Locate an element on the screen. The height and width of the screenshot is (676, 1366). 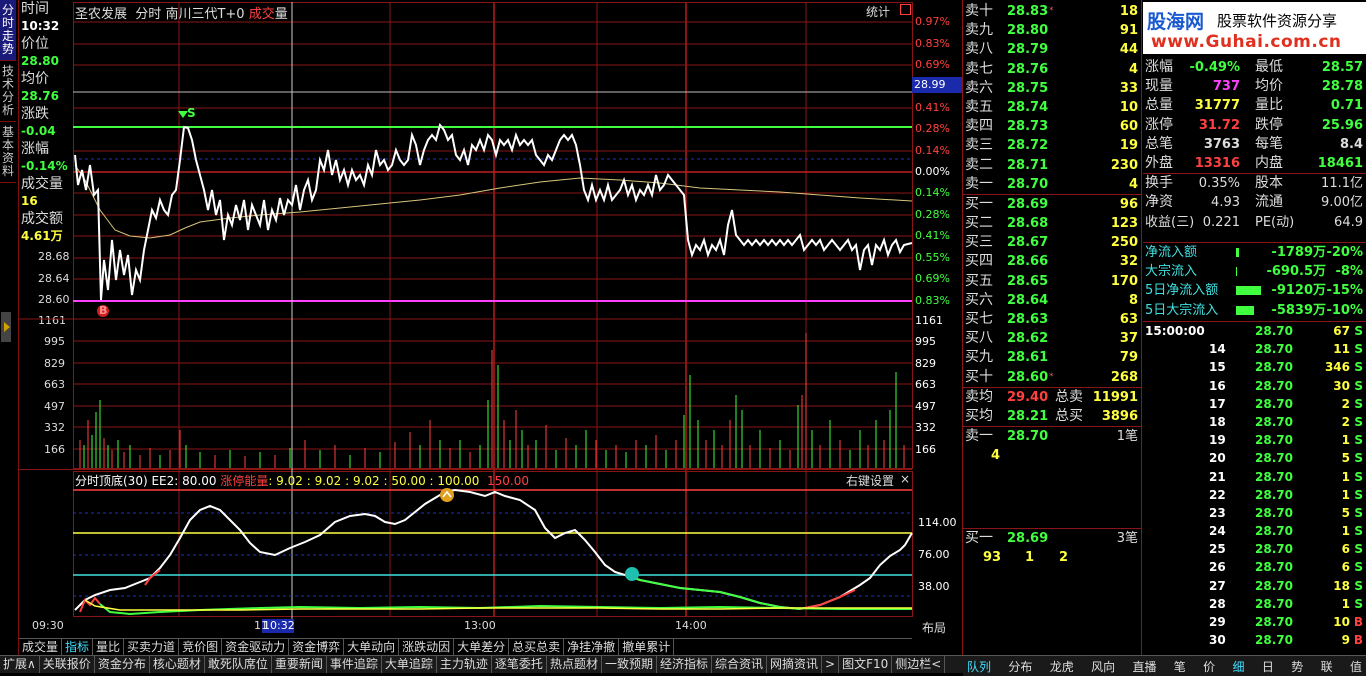
tick-row: 28 28.70 1 S is located at coordinates (1286, 603).